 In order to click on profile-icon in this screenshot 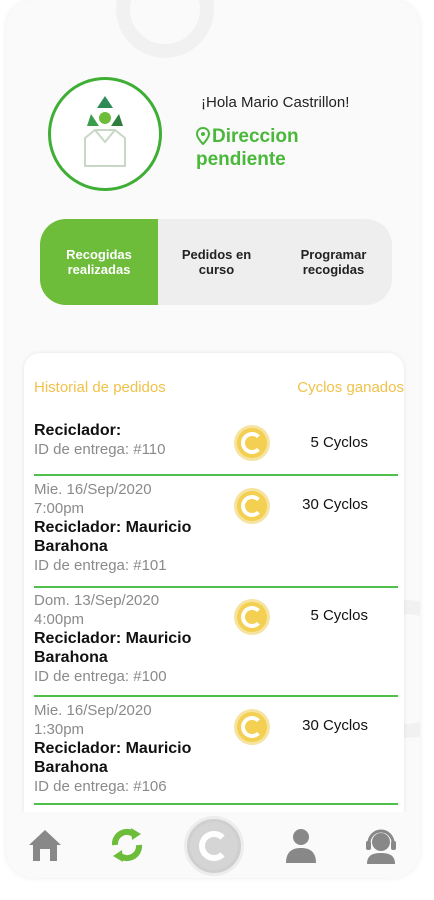, I will do `click(301, 846)`.